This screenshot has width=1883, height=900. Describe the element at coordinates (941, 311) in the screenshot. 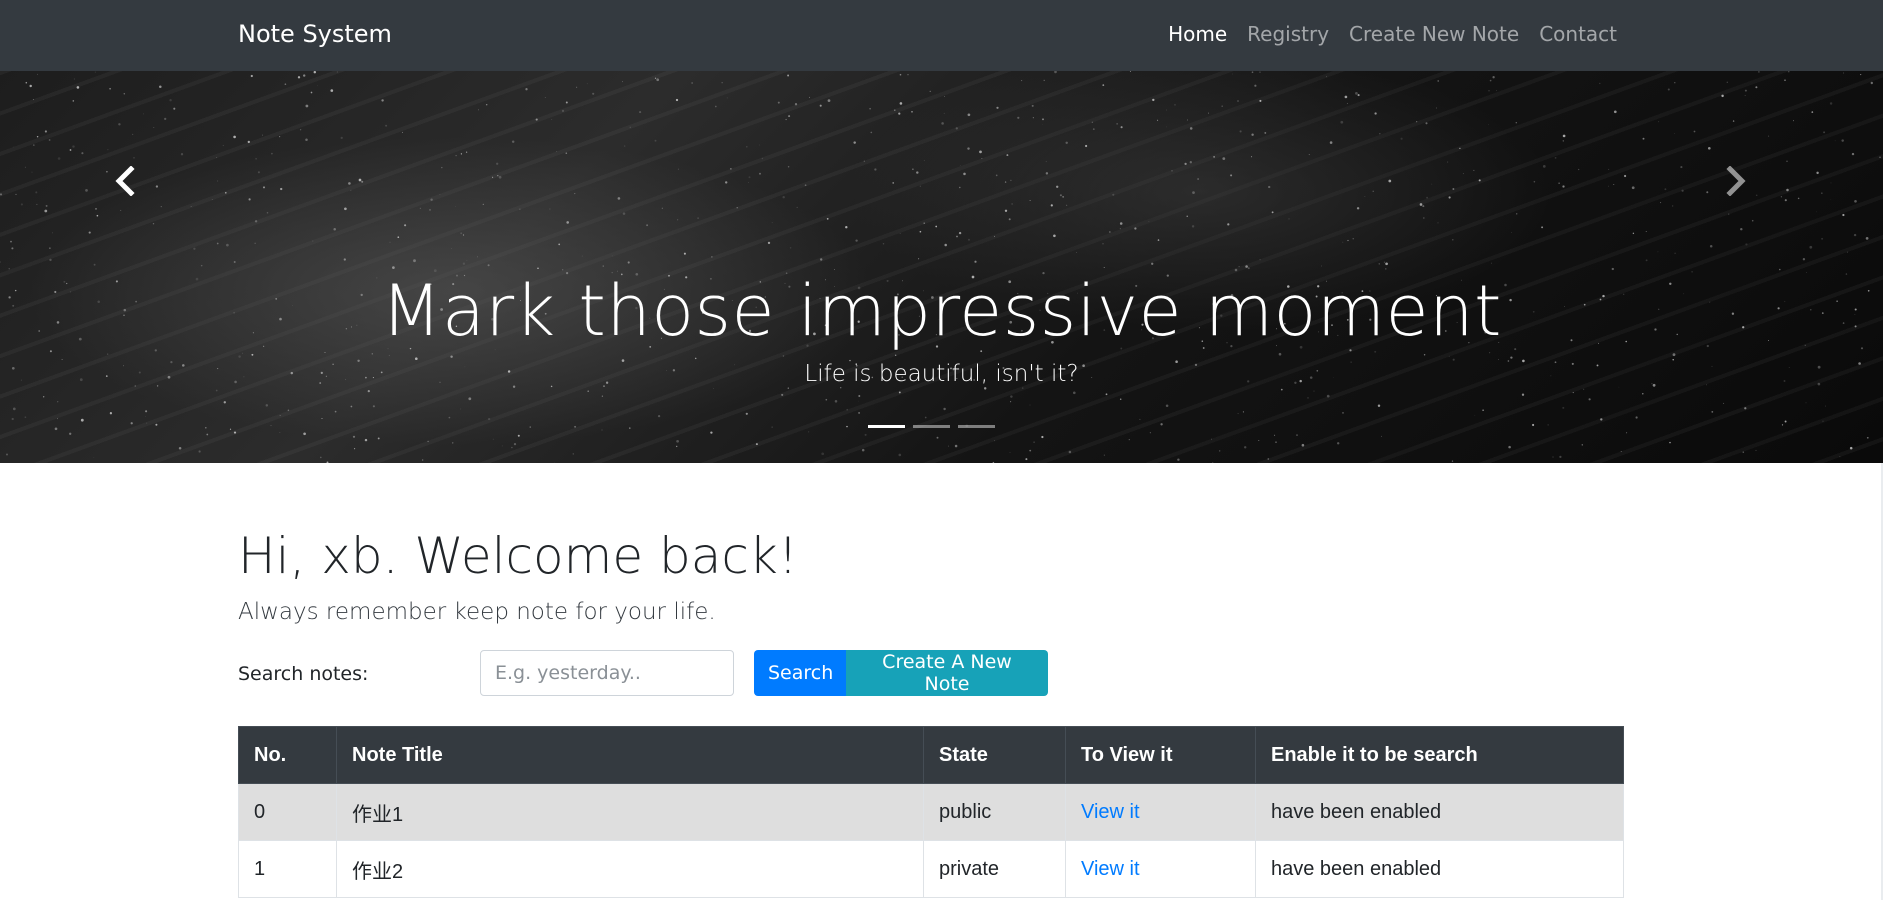

I see `carousel-caption-title: Mark those impressive moment` at that location.